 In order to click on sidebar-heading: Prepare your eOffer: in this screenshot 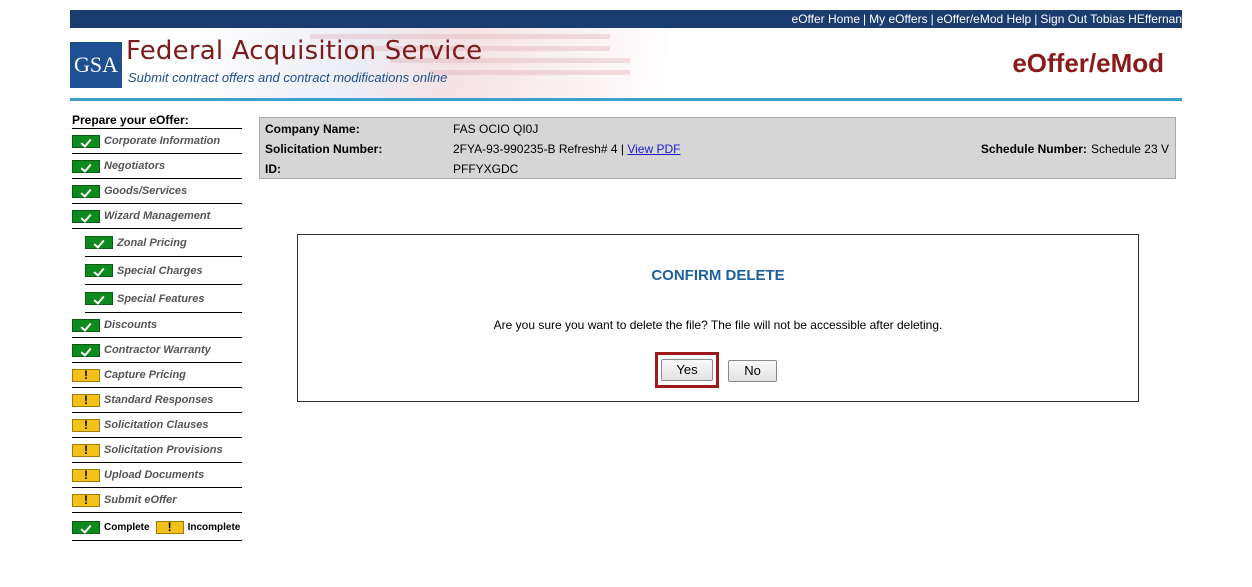, I will do `click(157, 120)`.